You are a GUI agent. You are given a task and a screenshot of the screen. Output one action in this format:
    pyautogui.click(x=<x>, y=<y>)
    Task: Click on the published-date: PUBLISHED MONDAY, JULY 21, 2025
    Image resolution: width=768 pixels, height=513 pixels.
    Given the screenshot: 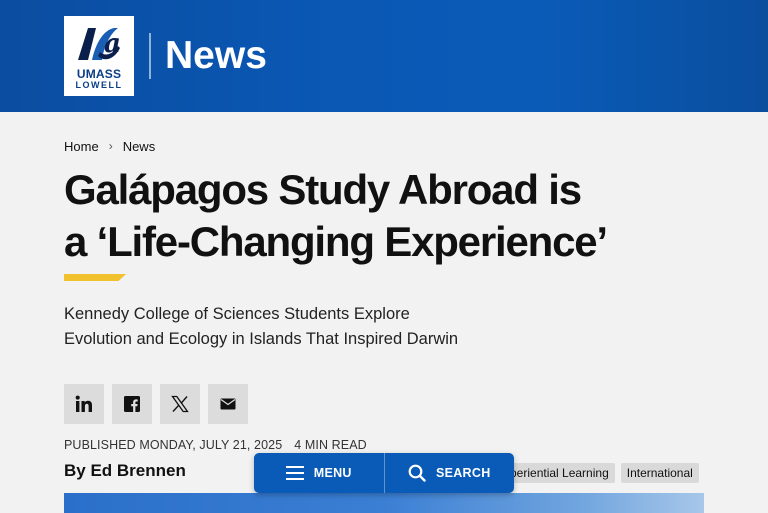 What is the action you would take?
    pyautogui.click(x=173, y=445)
    